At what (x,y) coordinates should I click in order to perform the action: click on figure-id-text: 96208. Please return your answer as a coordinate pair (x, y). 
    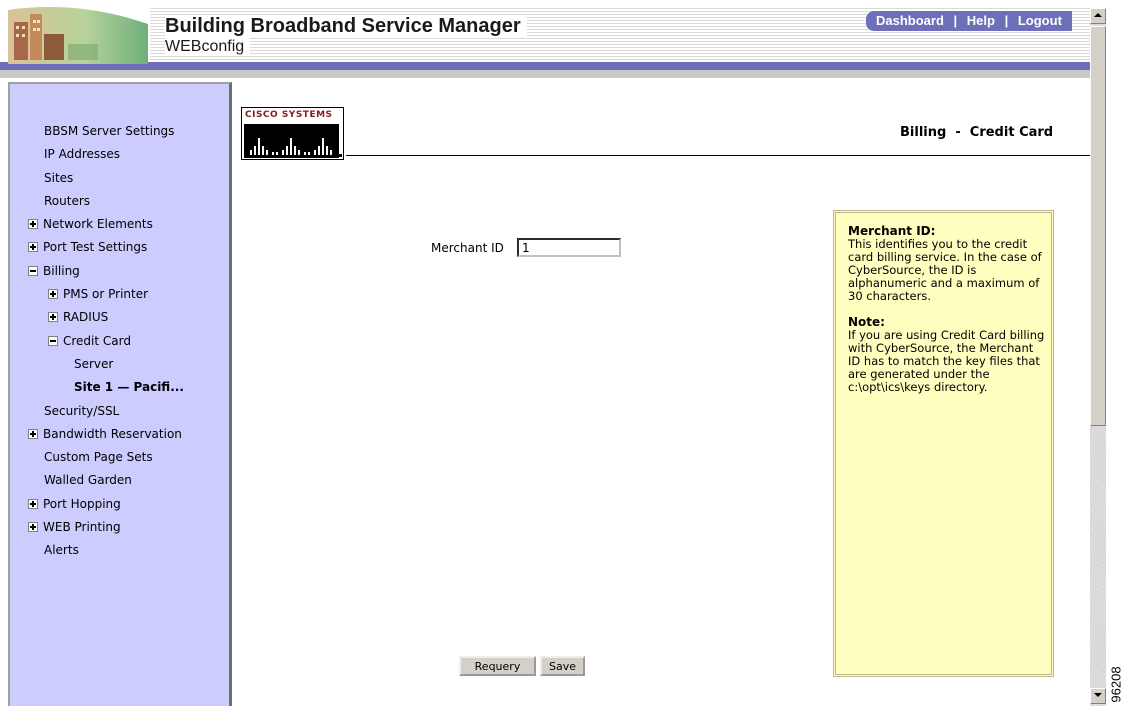
    Looking at the image, I should click on (1116, 684).